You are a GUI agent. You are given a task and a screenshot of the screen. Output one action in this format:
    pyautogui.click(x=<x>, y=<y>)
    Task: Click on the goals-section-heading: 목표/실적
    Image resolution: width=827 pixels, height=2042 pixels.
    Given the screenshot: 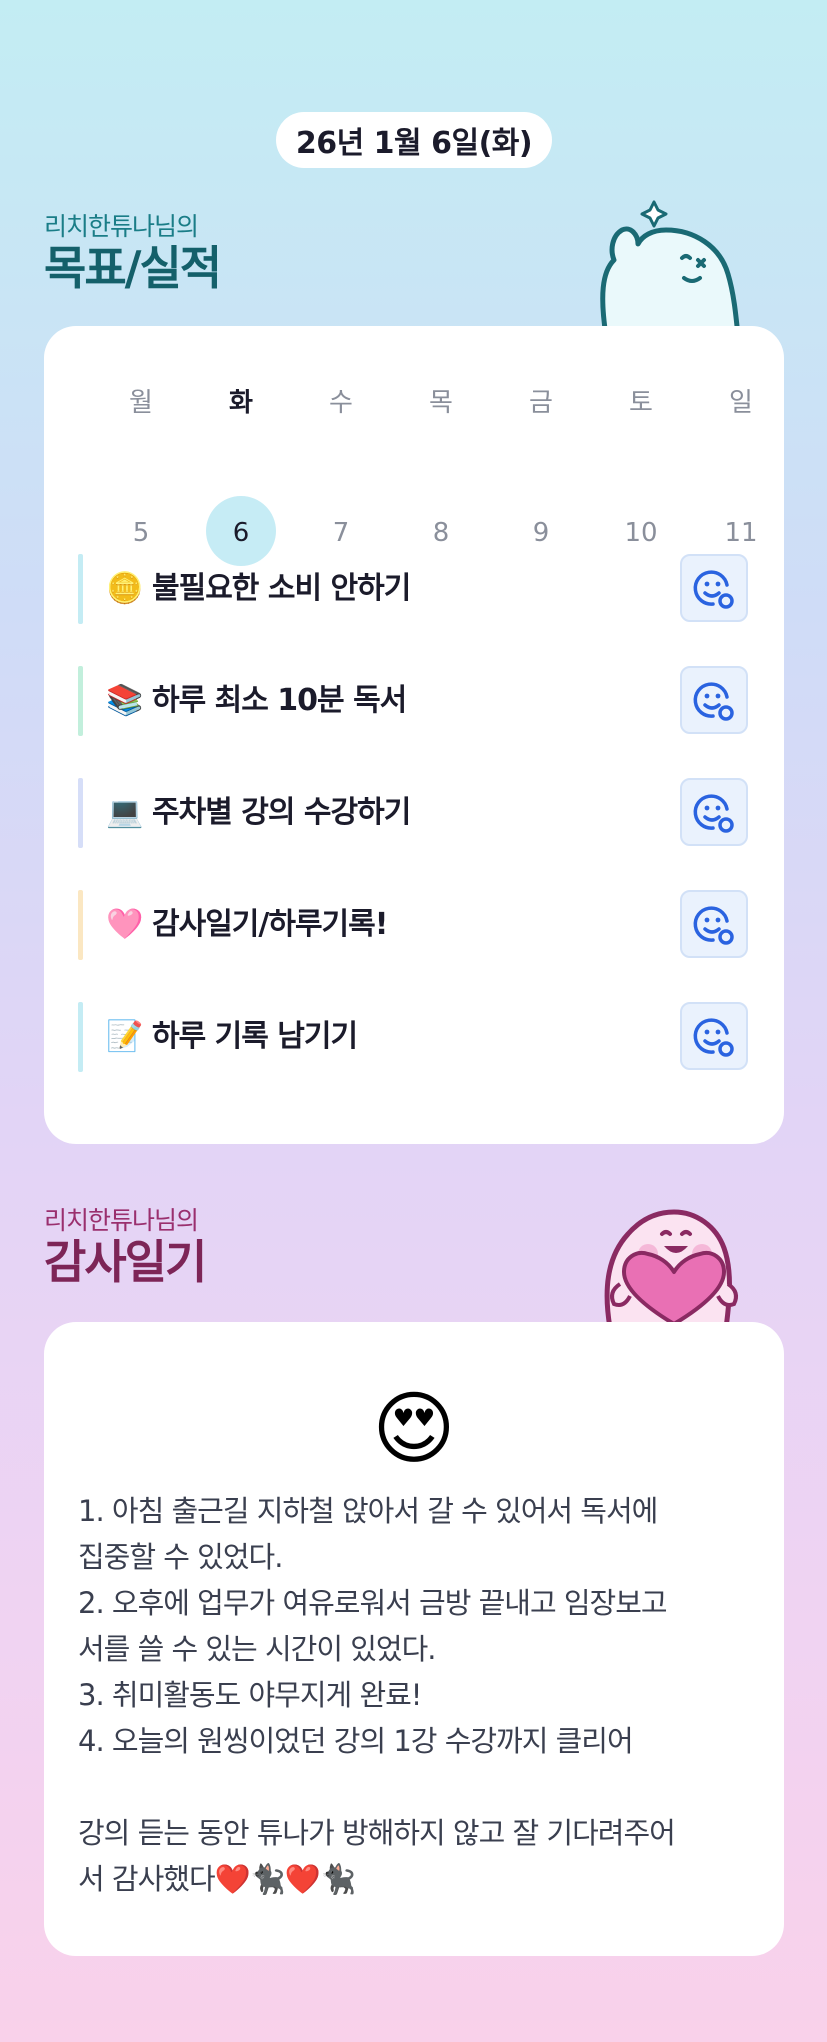 What is the action you would take?
    pyautogui.click(x=133, y=268)
    